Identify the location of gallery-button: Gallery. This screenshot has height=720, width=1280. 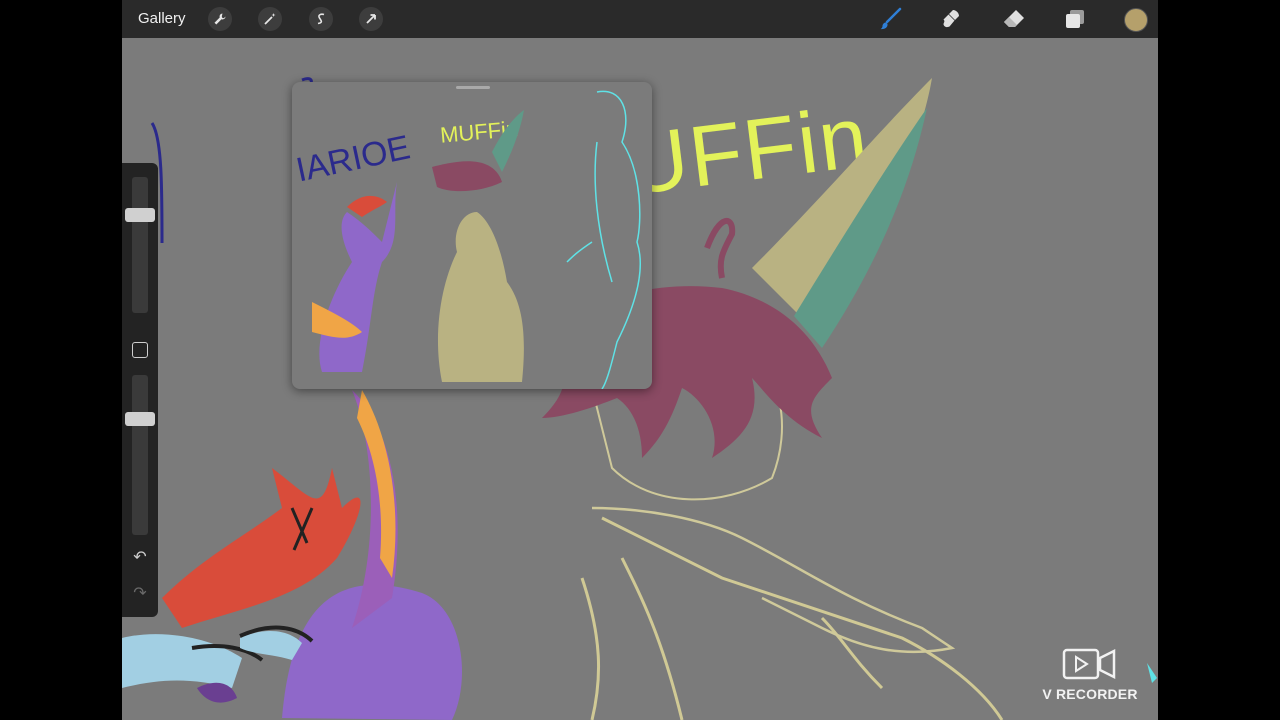
(162, 18).